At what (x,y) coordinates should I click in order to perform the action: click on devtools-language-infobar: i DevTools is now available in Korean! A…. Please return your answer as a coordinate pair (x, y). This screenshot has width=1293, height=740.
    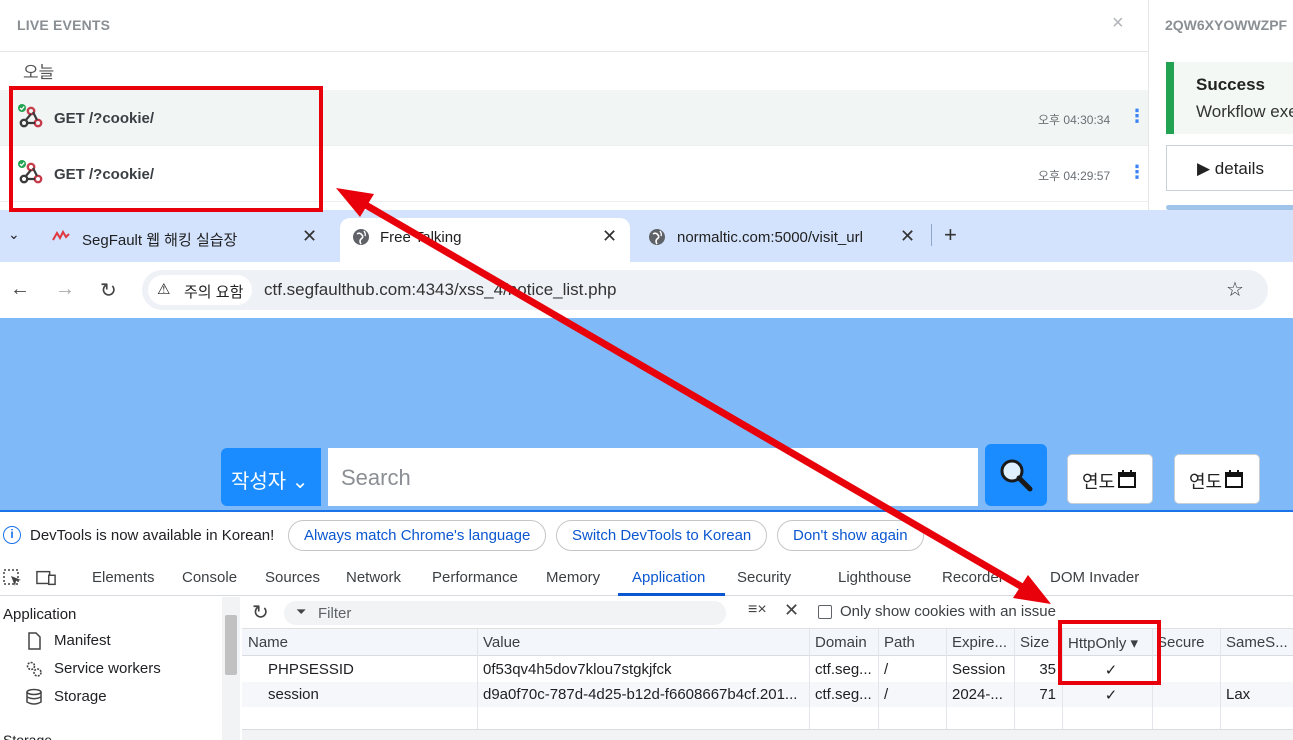
    Looking at the image, I should click on (646, 534).